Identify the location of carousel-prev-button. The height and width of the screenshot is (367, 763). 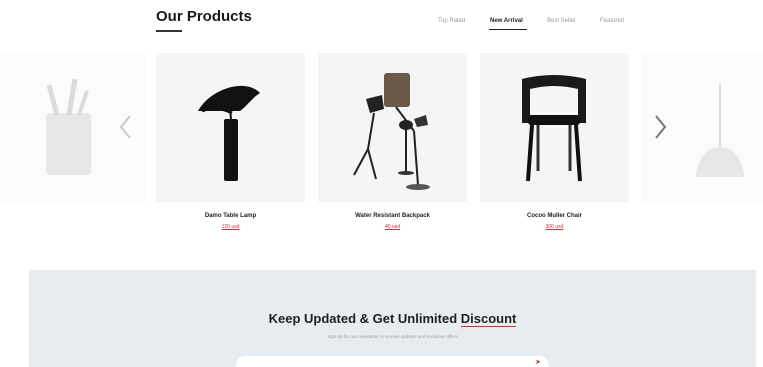
(126, 127).